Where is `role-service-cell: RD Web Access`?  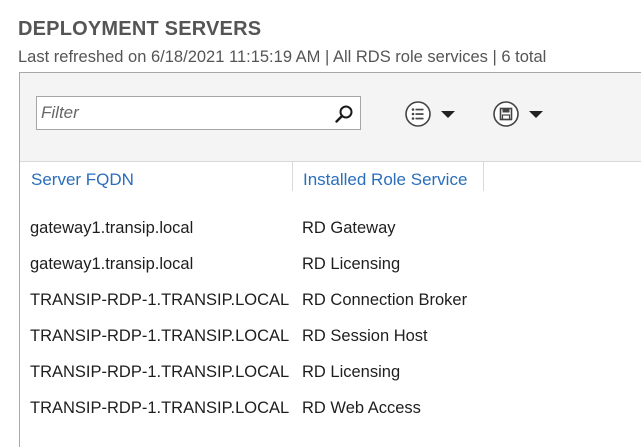 role-service-cell: RD Web Access is located at coordinates (361, 408).